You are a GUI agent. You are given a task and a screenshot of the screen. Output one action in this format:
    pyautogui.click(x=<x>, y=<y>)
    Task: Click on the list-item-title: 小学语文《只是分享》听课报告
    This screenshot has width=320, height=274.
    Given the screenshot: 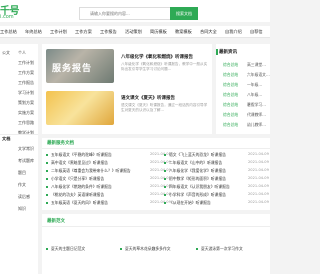 What is the action you would take?
    pyautogui.click(x=77, y=178)
    